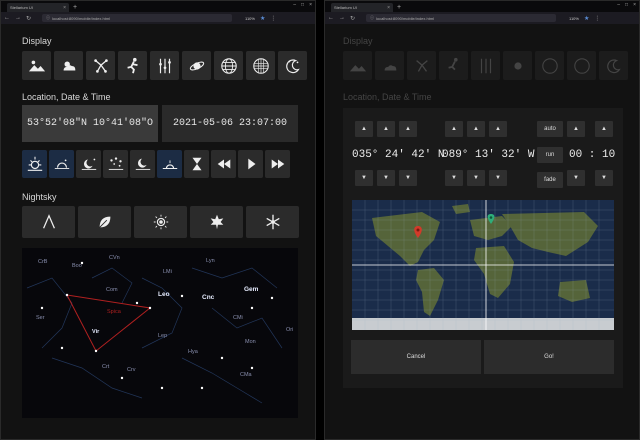 This screenshot has height=440, width=640. What do you see at coordinates (132, 65) in the screenshot?
I see `constellation-art-button` at bounding box center [132, 65].